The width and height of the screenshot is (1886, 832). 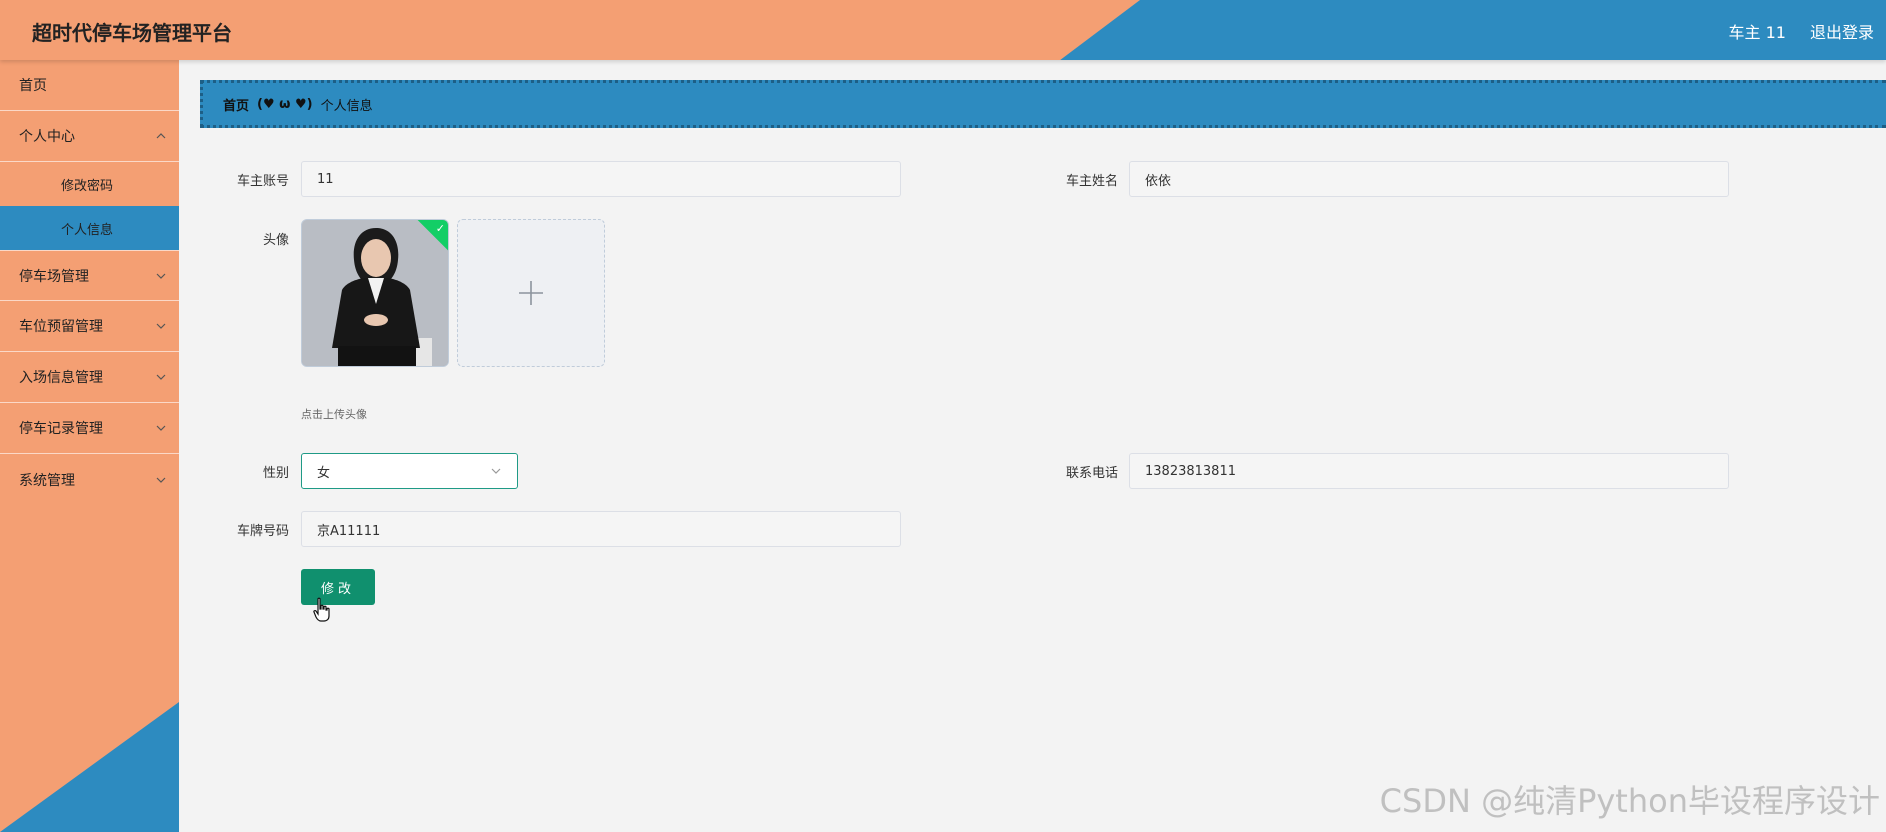 What do you see at coordinates (33, 86) in the screenshot?
I see `sidebar-item-label: 首页` at bounding box center [33, 86].